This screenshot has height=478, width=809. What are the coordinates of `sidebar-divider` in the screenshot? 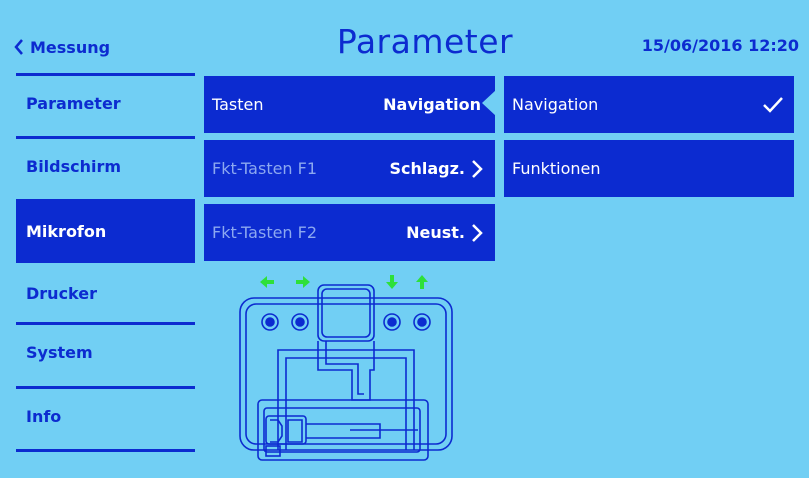 It's located at (105, 450).